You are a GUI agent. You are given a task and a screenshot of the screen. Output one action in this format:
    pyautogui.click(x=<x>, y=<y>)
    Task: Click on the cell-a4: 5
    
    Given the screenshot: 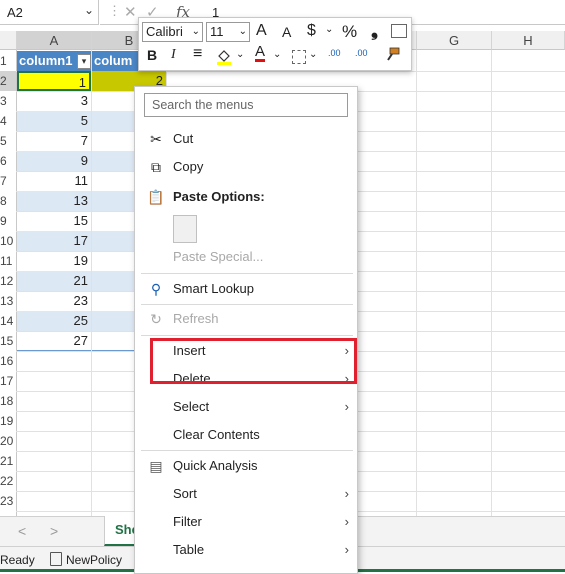 What is the action you would take?
    pyautogui.click(x=54, y=121)
    